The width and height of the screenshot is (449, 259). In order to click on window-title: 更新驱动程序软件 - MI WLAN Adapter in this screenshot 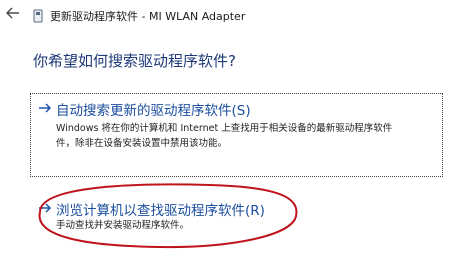, I will do `click(148, 16)`.